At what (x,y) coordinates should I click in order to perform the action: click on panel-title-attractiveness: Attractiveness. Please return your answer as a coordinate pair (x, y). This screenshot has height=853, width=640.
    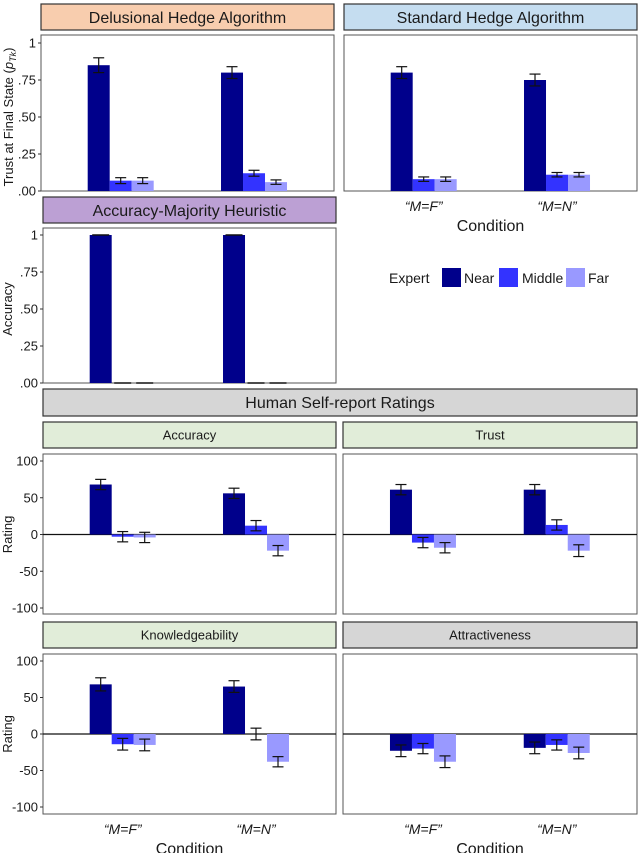
    Looking at the image, I should click on (490, 635).